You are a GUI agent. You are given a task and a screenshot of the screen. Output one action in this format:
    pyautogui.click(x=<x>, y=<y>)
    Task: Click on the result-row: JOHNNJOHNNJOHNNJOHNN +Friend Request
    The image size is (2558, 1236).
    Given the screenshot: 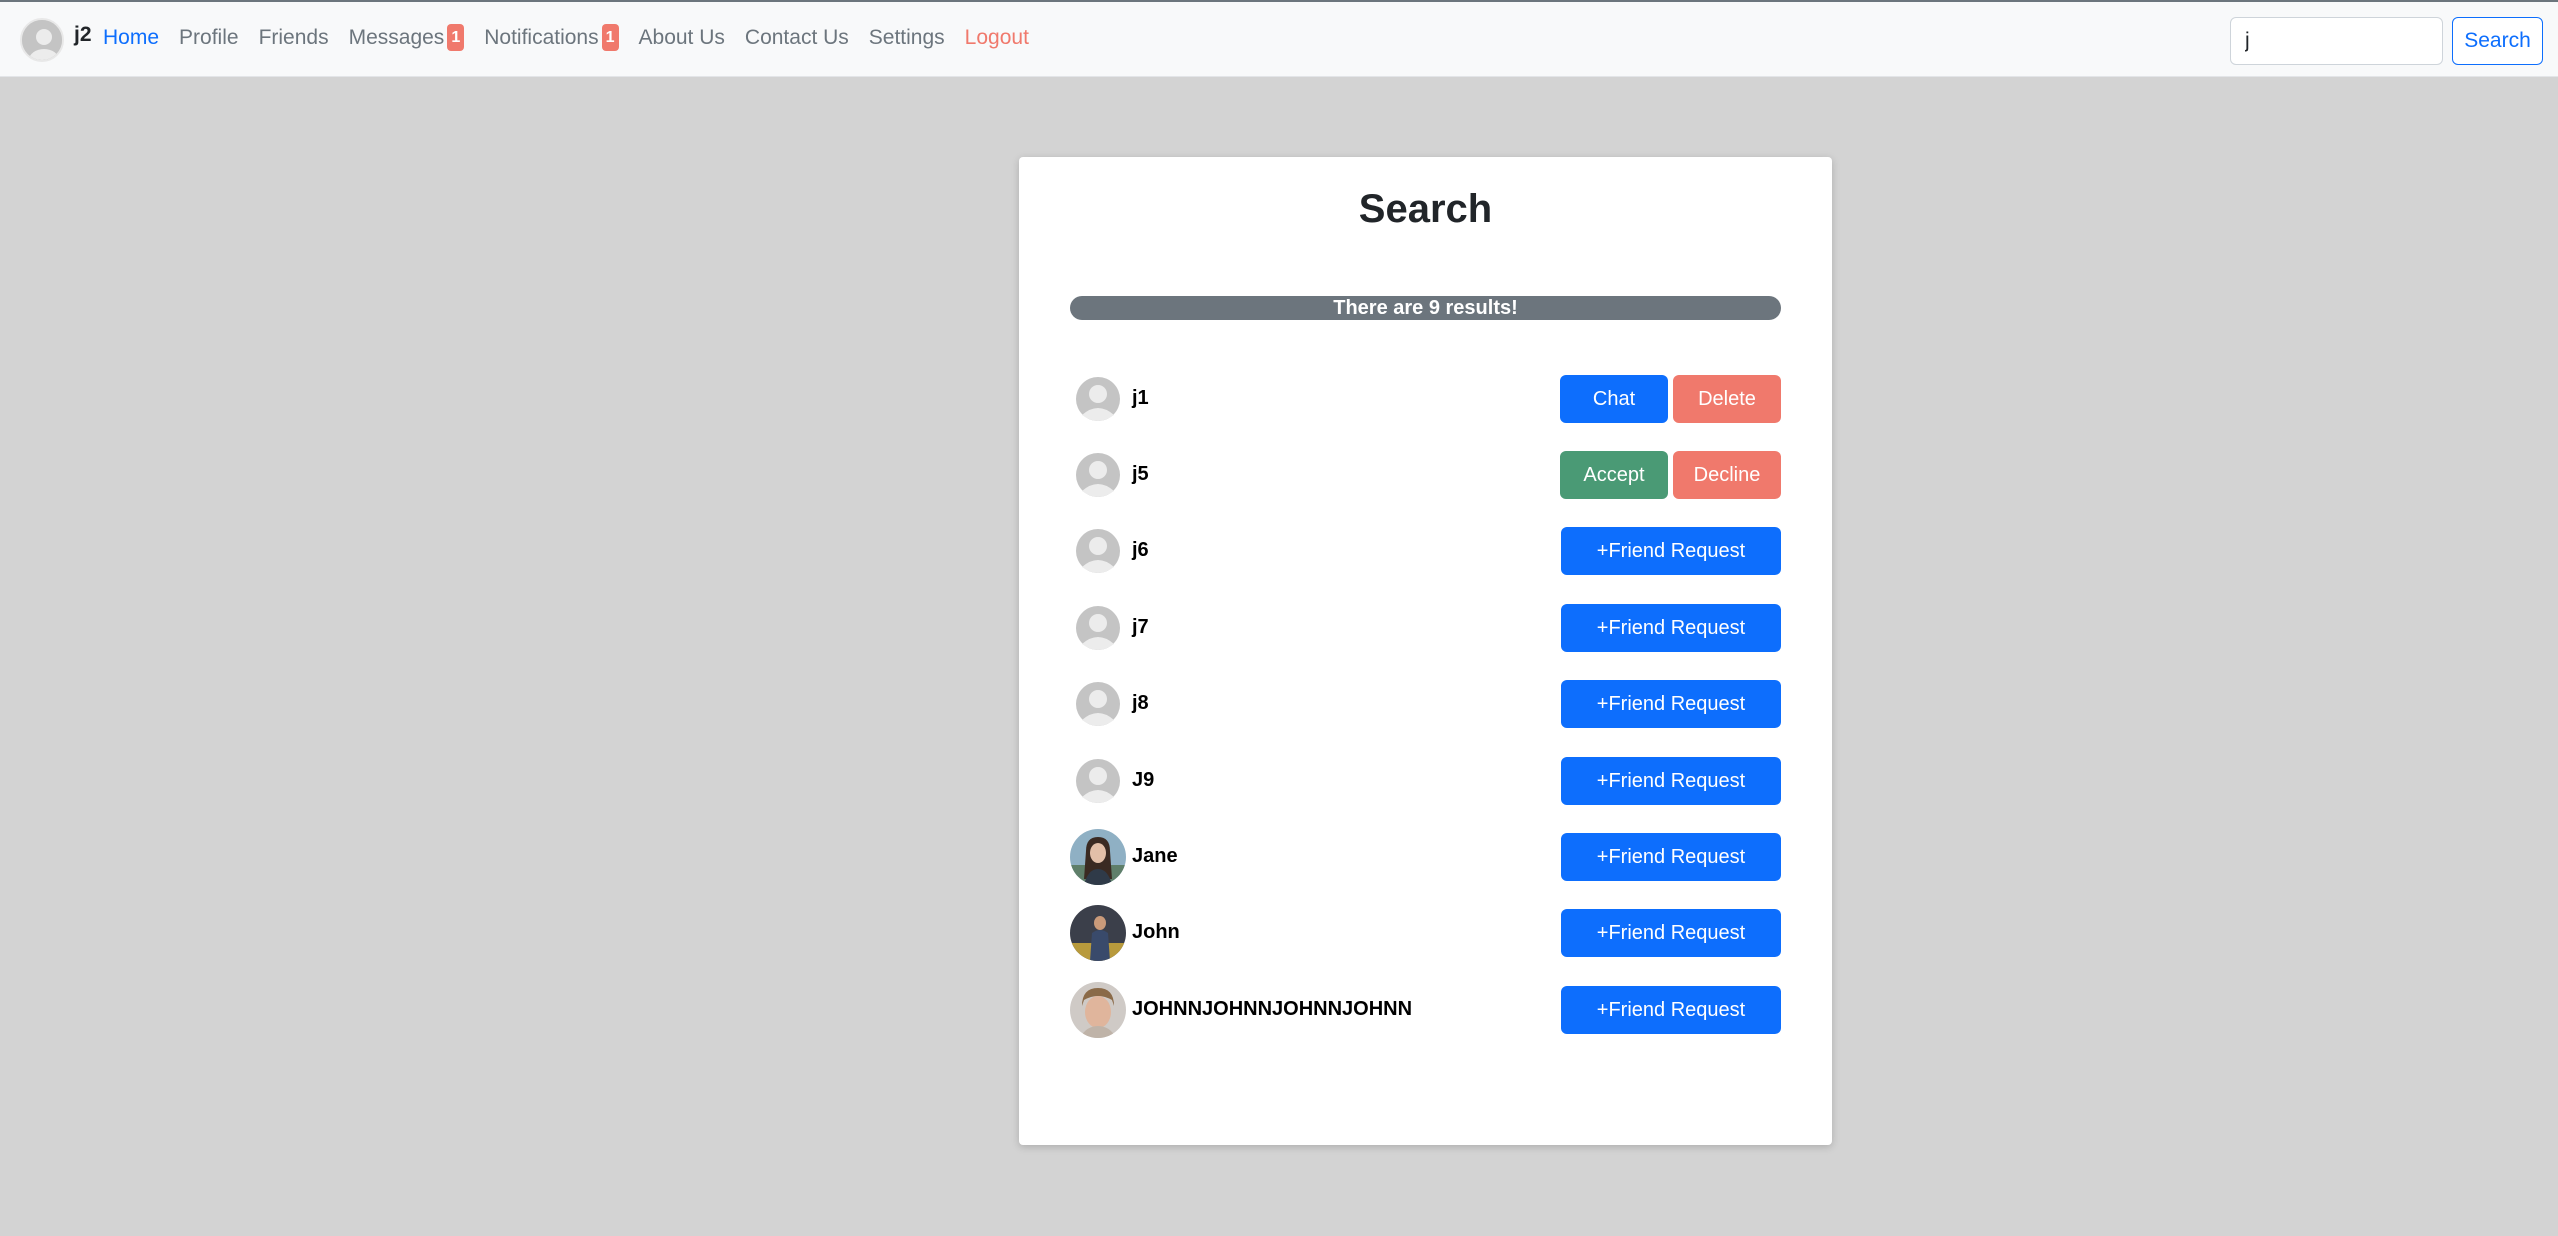 What is the action you would take?
    pyautogui.click(x=1425, y=1010)
    